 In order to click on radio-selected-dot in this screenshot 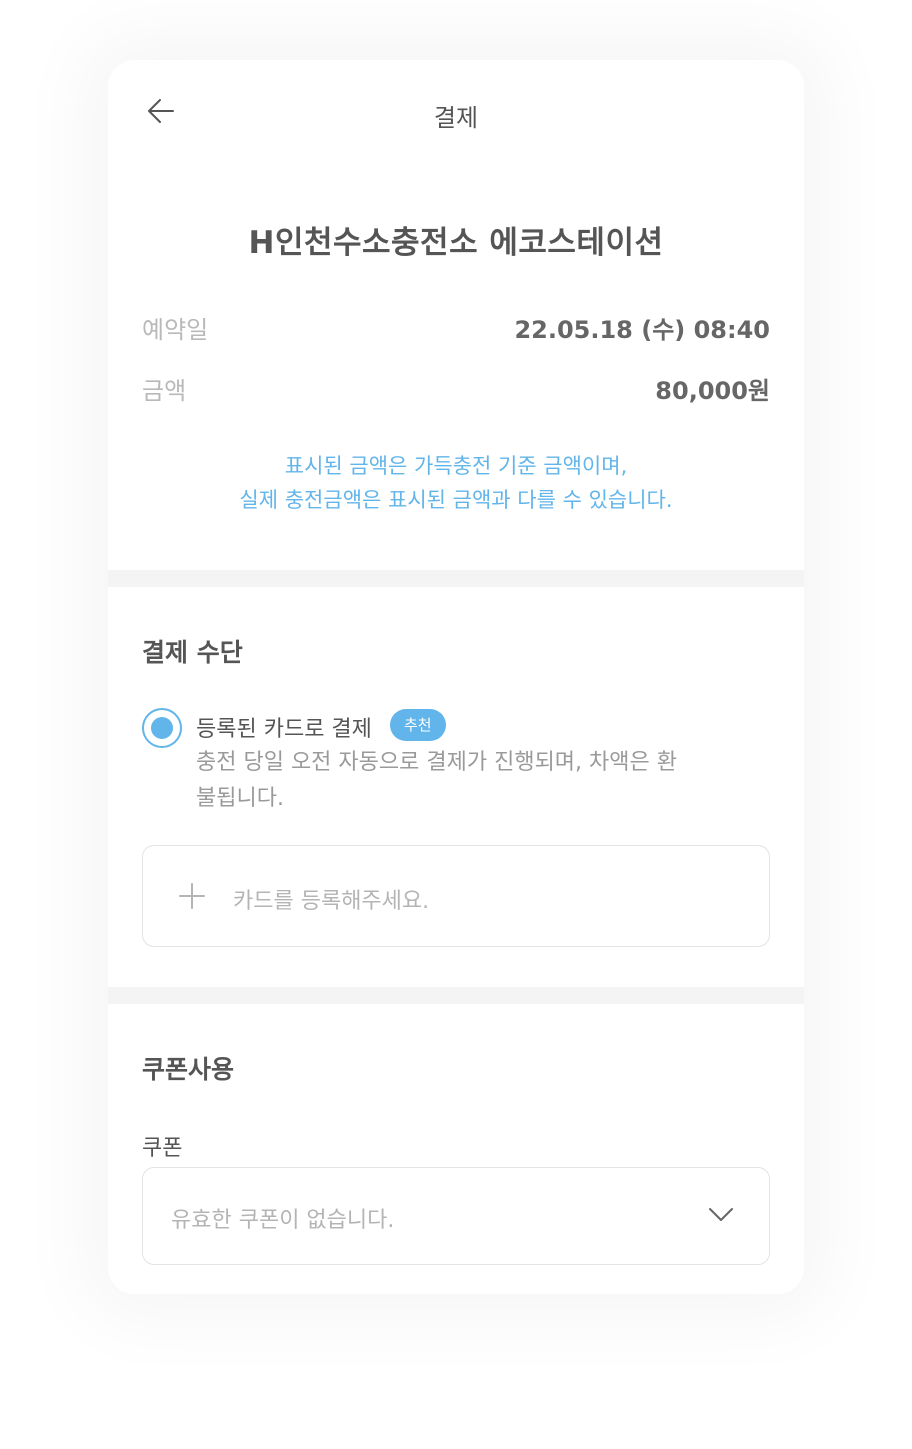, I will do `click(162, 728)`.